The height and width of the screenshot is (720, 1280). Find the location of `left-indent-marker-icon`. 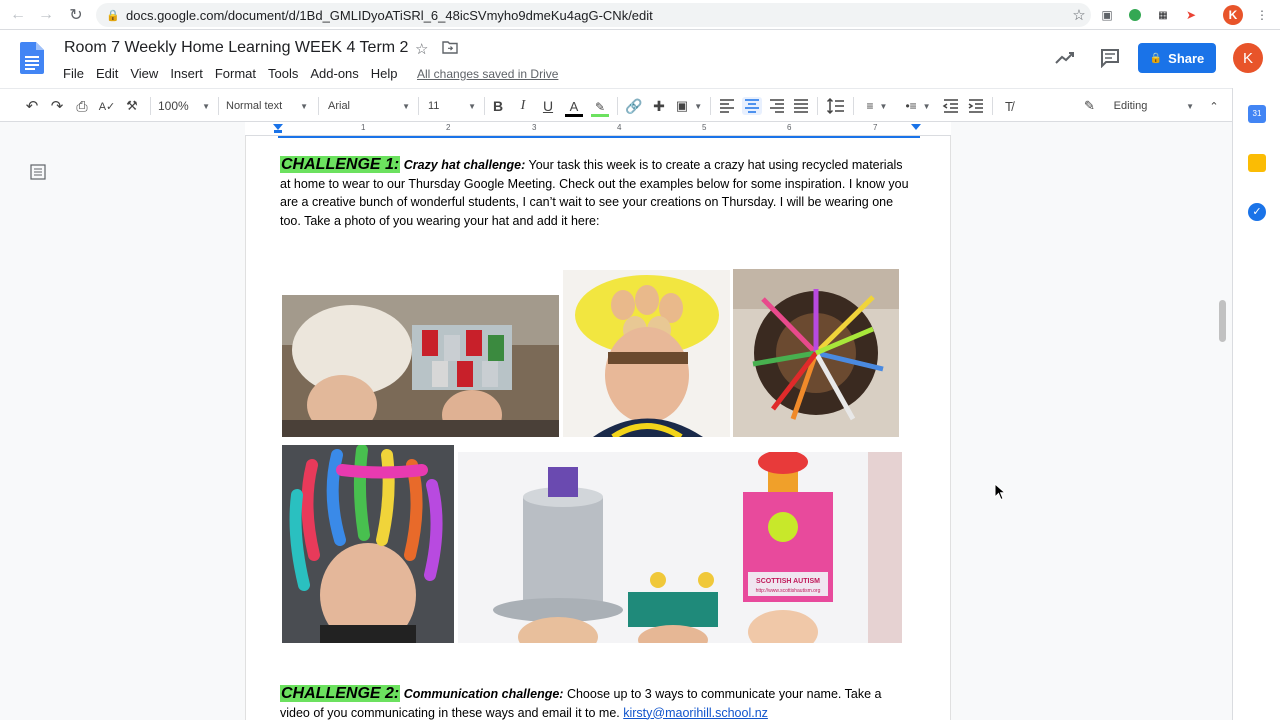

left-indent-marker-icon is located at coordinates (278, 128).